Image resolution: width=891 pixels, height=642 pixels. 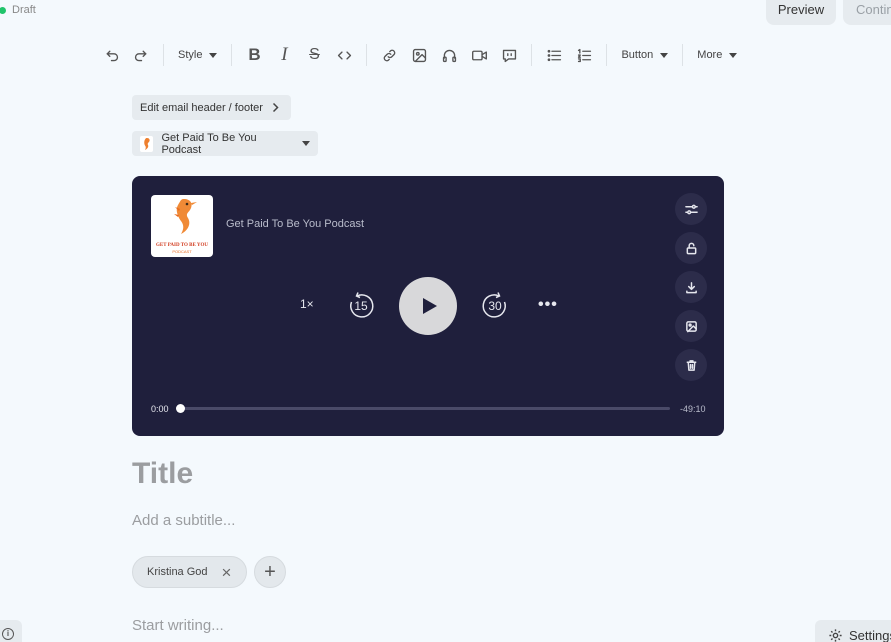 I want to click on more-options-icon: •••, so click(x=548, y=305).